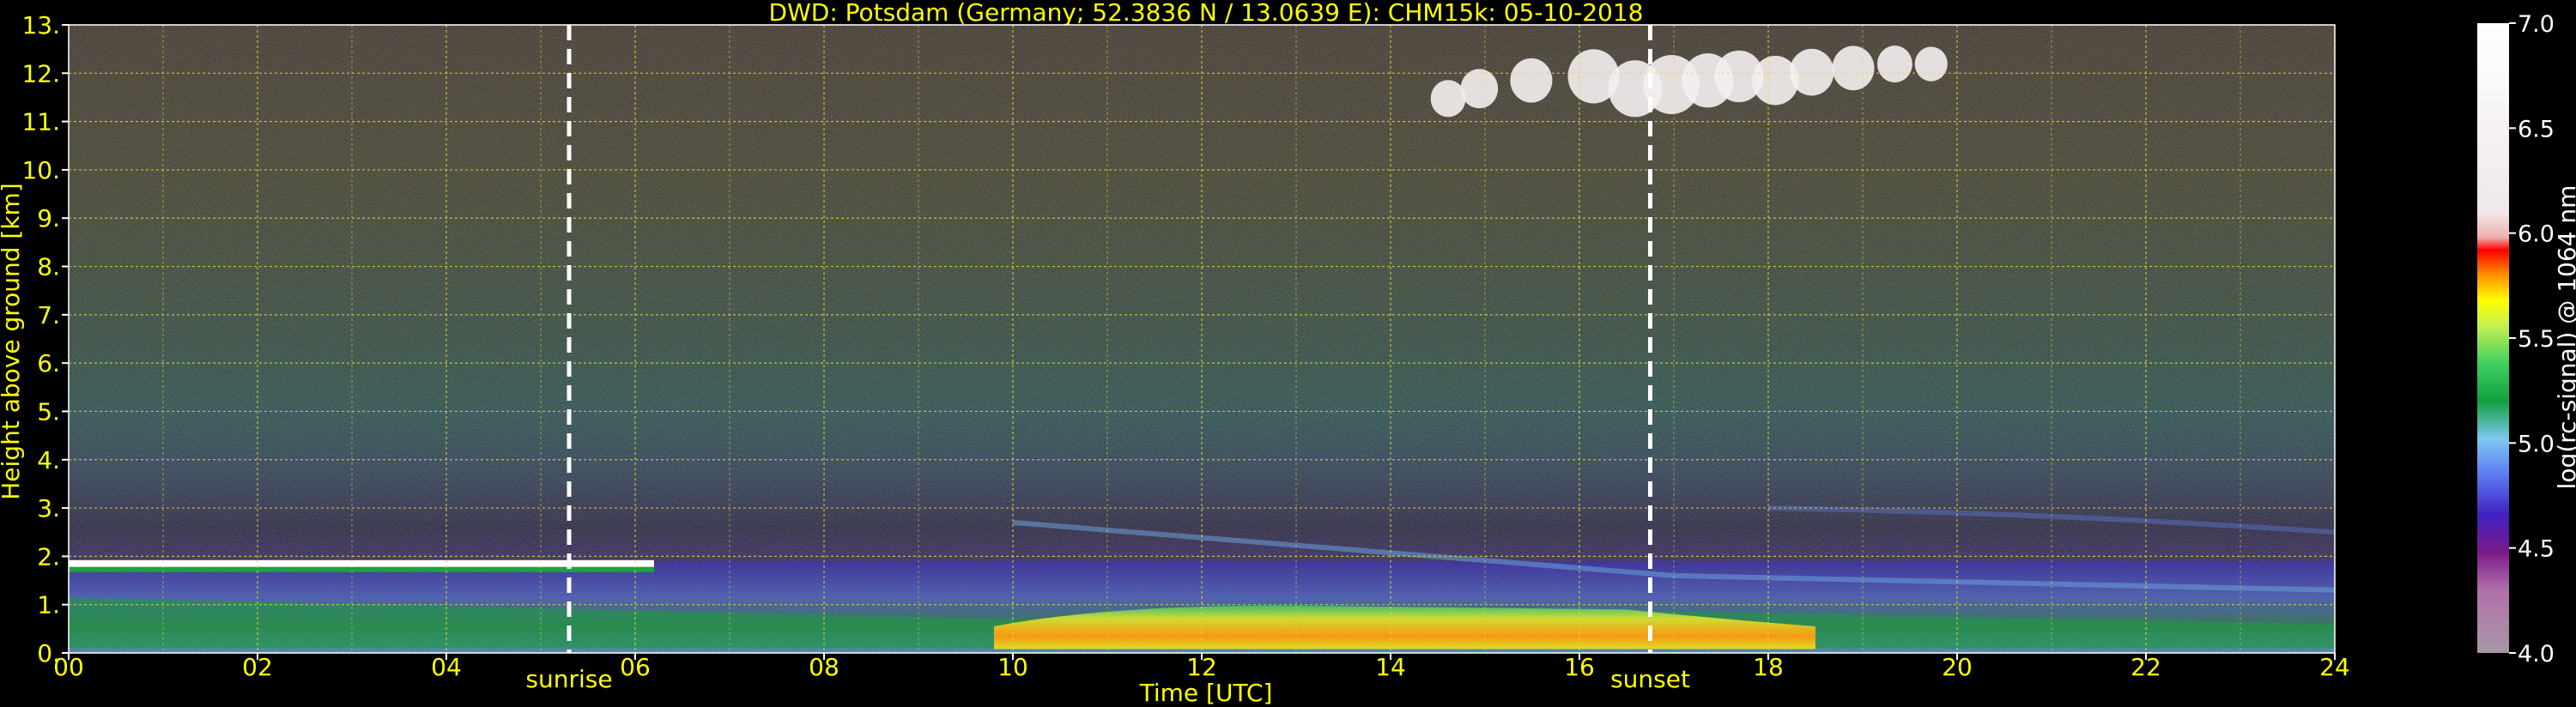 Image resolution: width=2576 pixels, height=707 pixels. What do you see at coordinates (1579, 667) in the screenshot?
I see `x-tick-label: 16` at bounding box center [1579, 667].